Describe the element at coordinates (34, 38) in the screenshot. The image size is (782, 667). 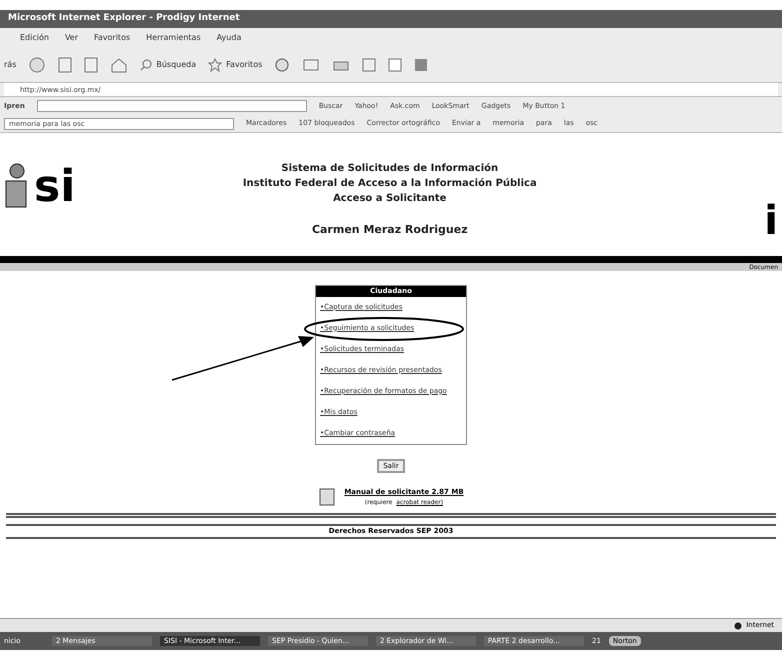
I see `menu-item: Edición` at that location.